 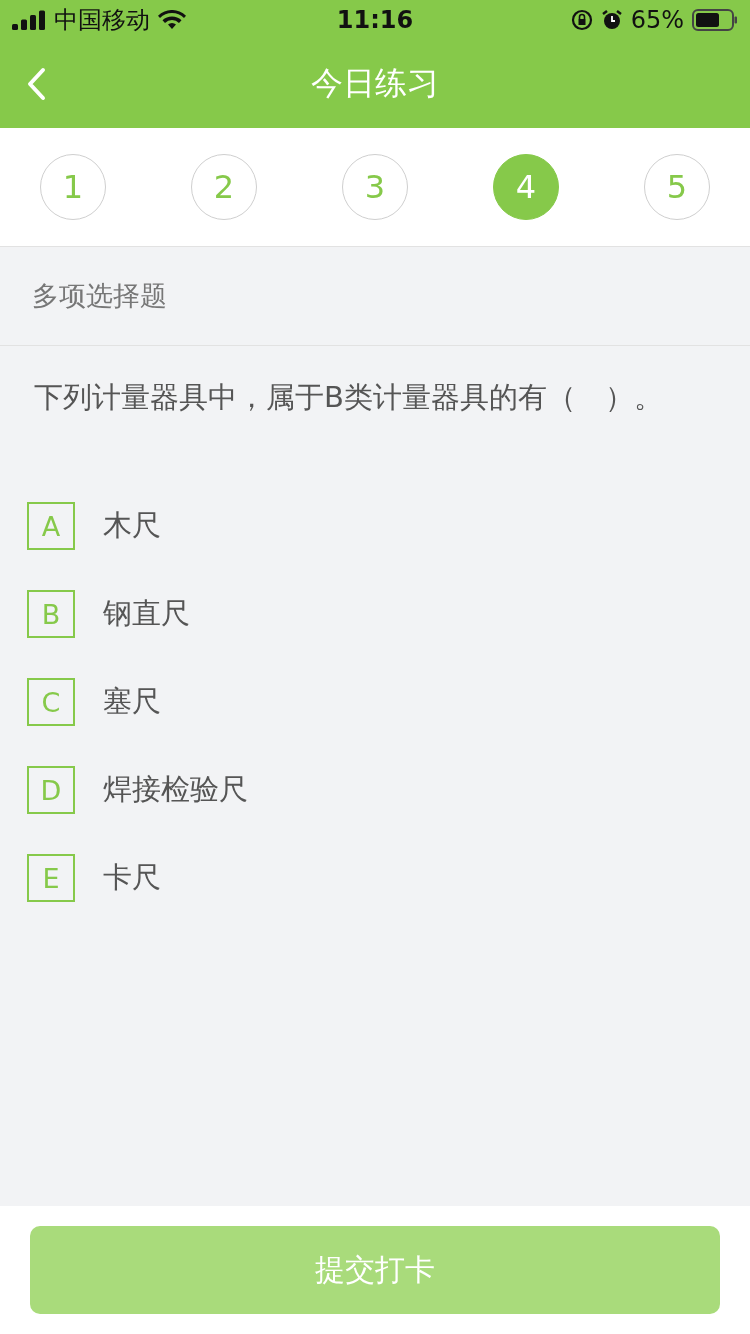 I want to click on question-number-tab: 3, so click(x=375, y=187).